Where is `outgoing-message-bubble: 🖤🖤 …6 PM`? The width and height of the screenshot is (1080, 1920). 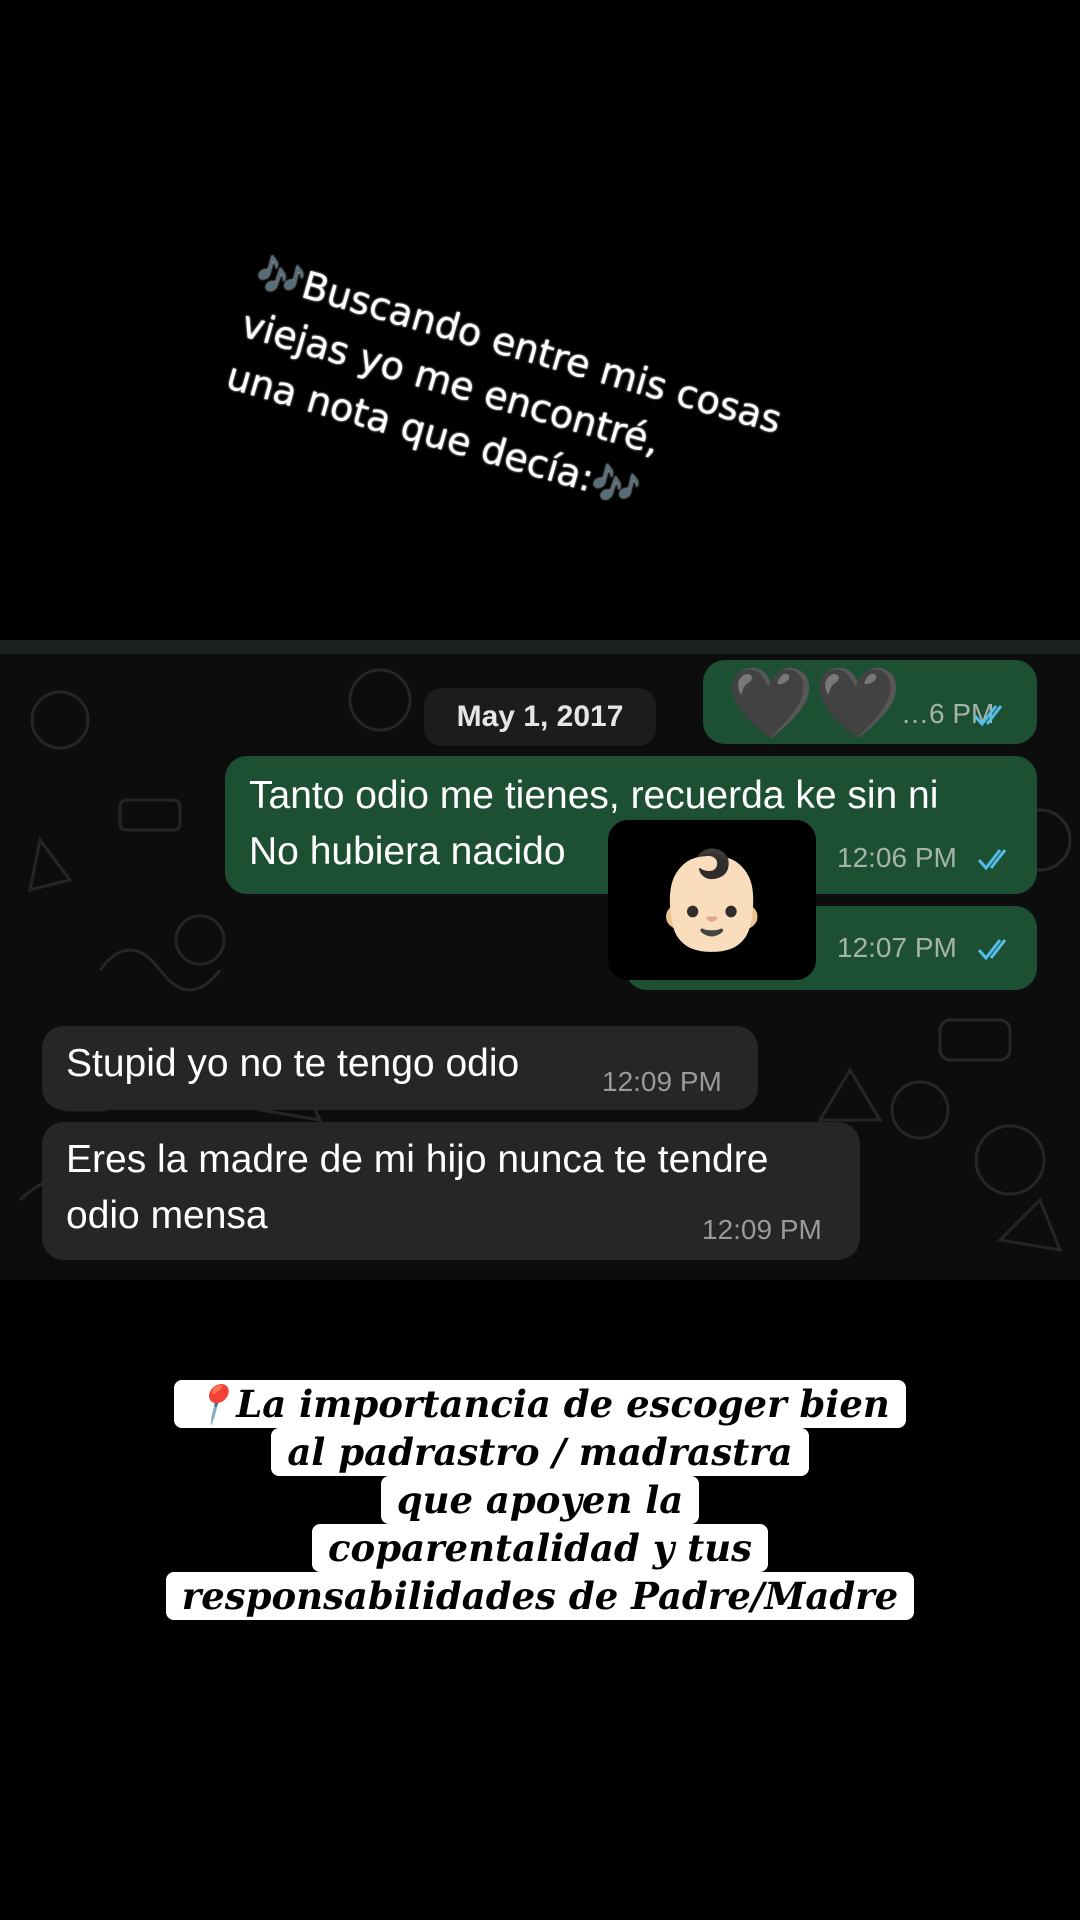
outgoing-message-bubble: 🖤🖤 …6 PM is located at coordinates (870, 702).